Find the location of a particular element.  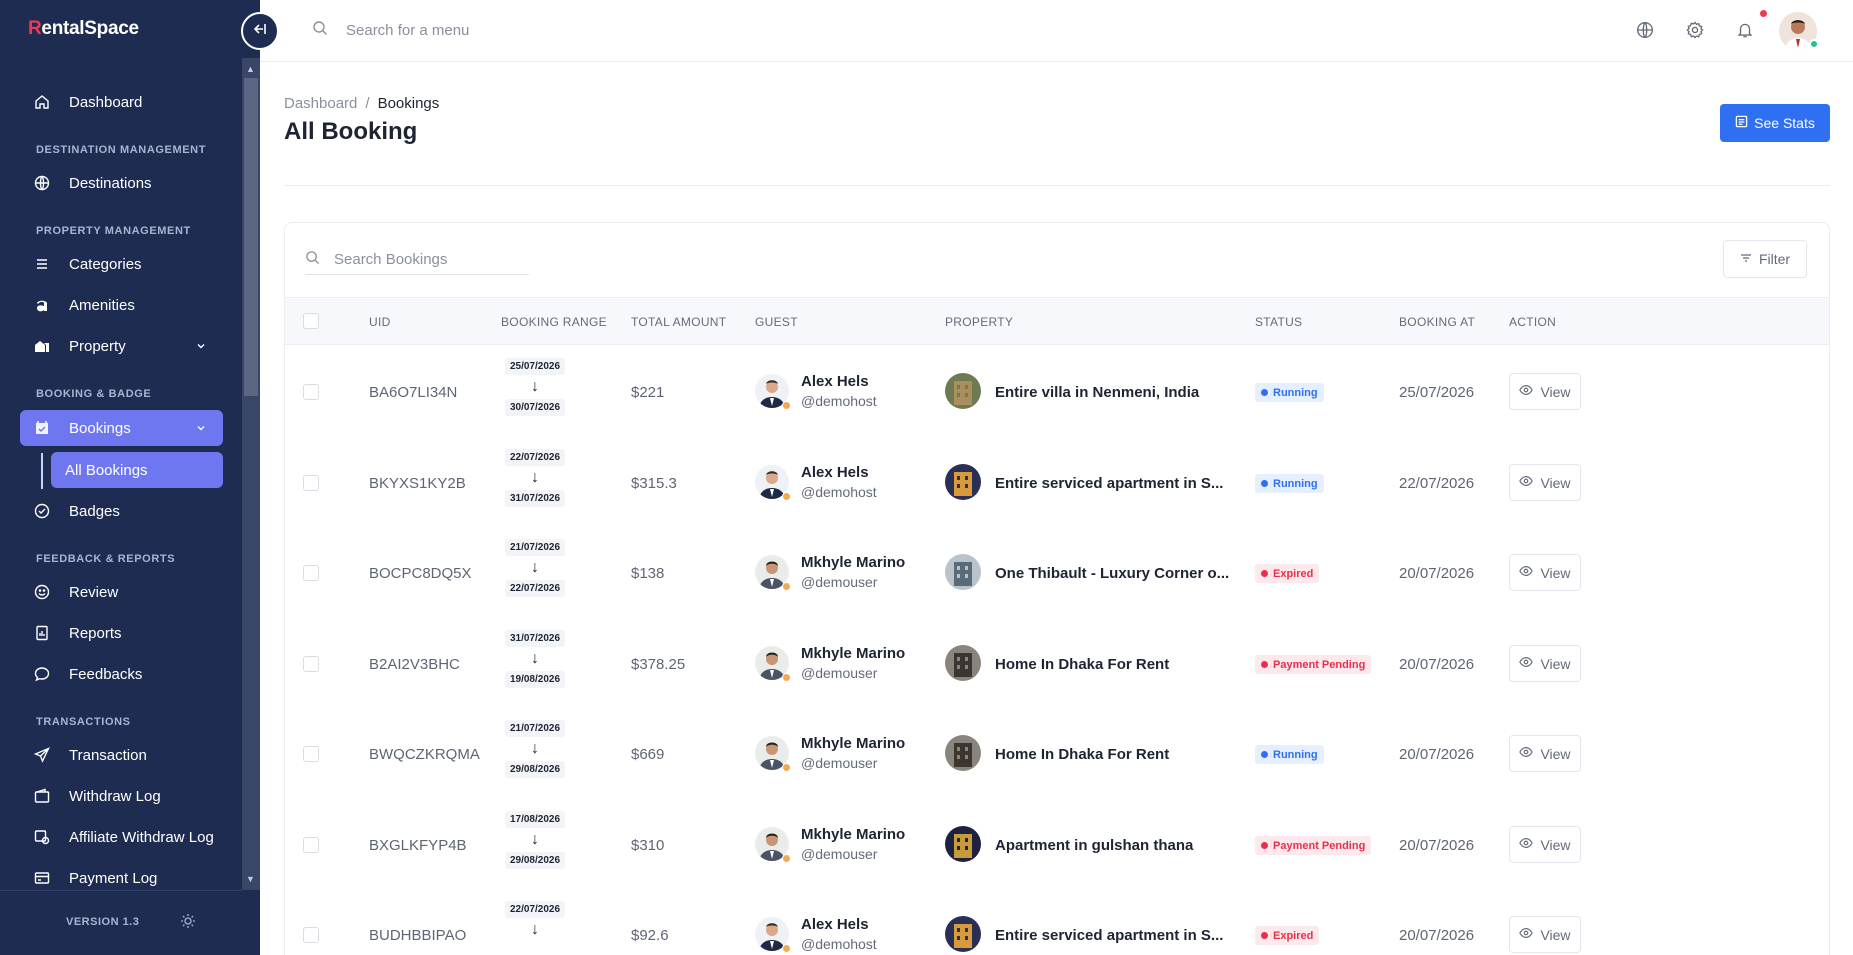

column-header-total-amount: TOTAL AMOUNT is located at coordinates (678, 322).